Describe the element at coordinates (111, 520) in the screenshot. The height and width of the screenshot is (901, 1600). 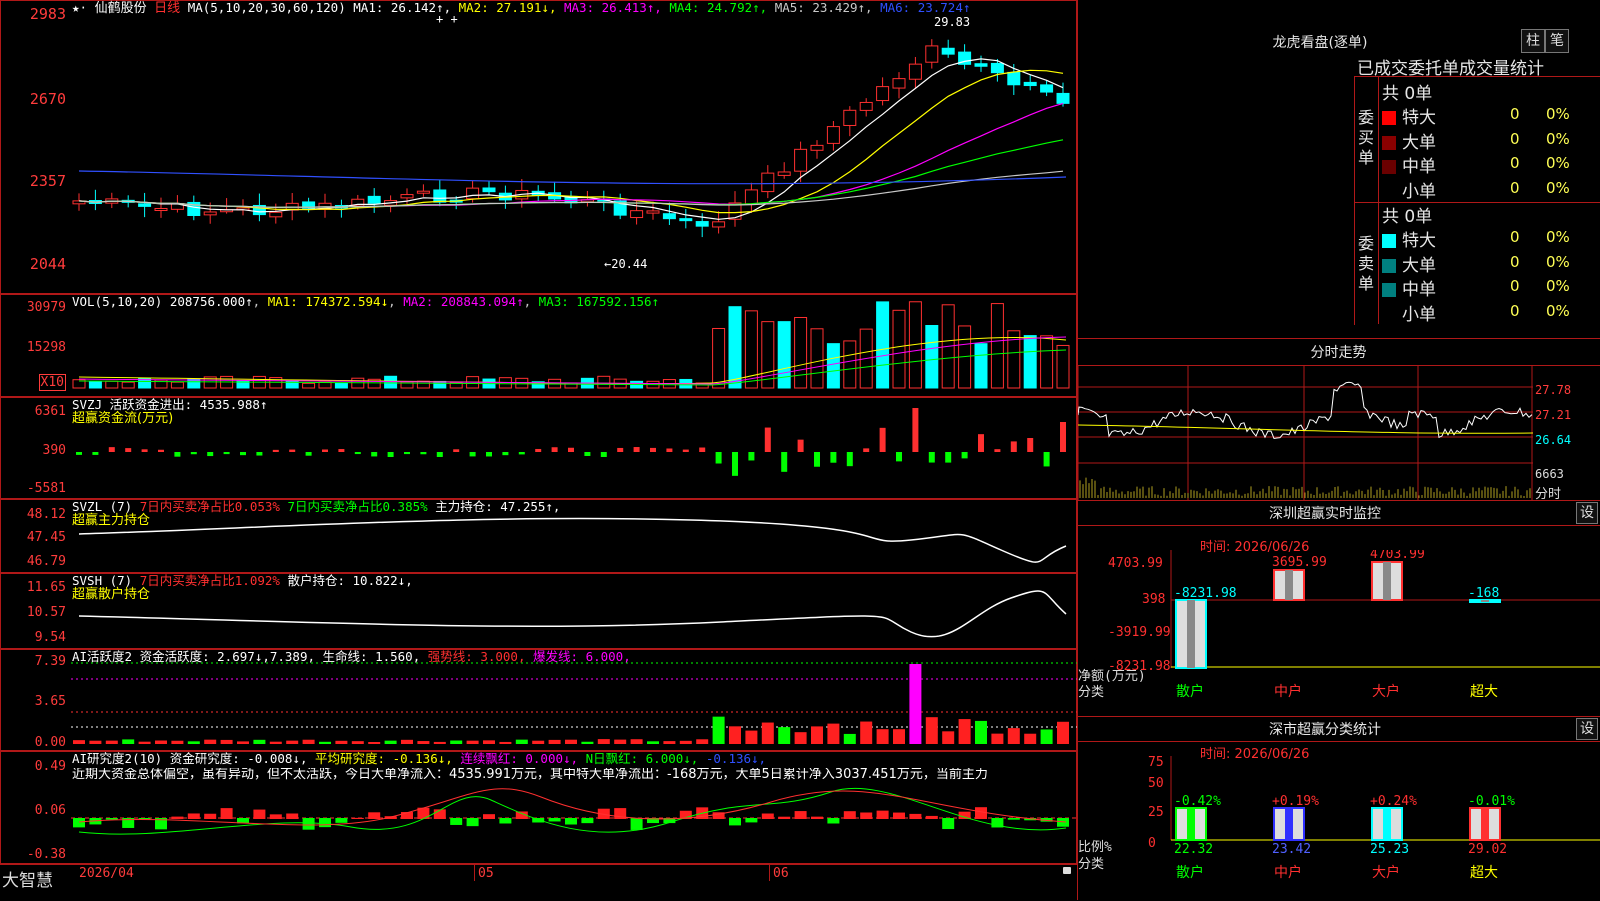
I see `svzl-subtitle: 超赢主力持仓` at that location.